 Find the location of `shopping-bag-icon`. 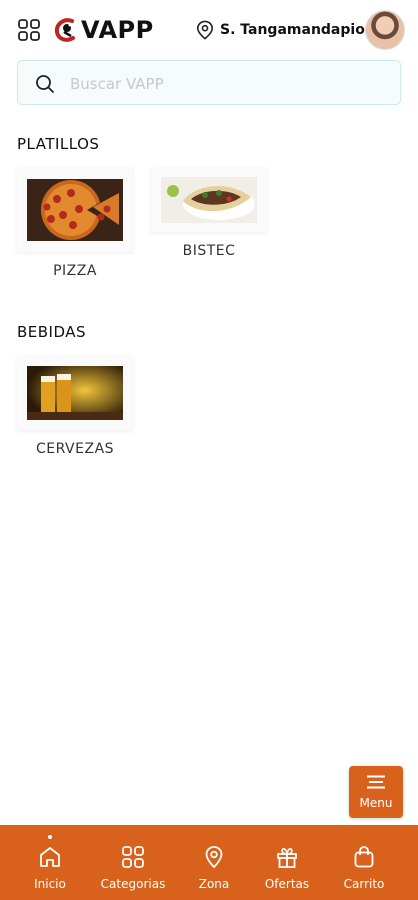

shopping-bag-icon is located at coordinates (364, 857).